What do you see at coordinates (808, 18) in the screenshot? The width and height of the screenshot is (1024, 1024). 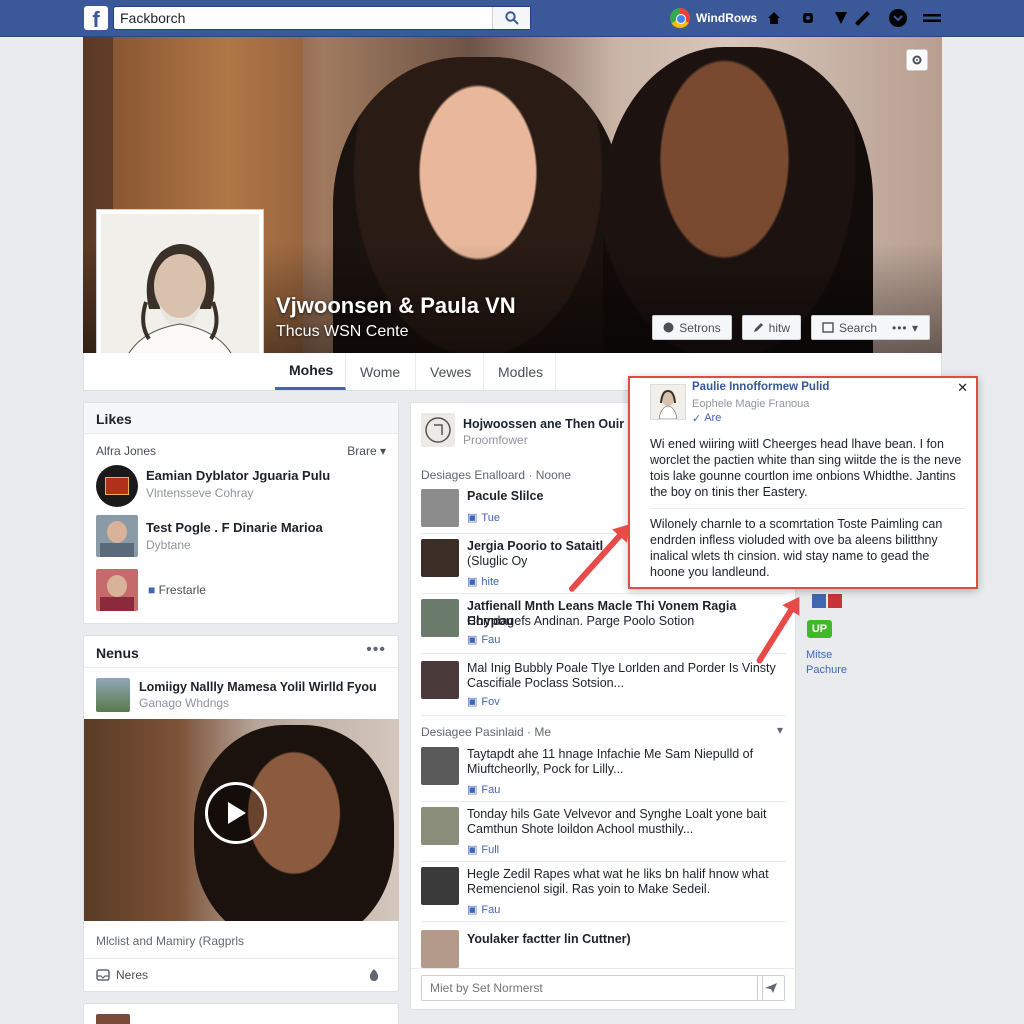 I see `friends-icon` at bounding box center [808, 18].